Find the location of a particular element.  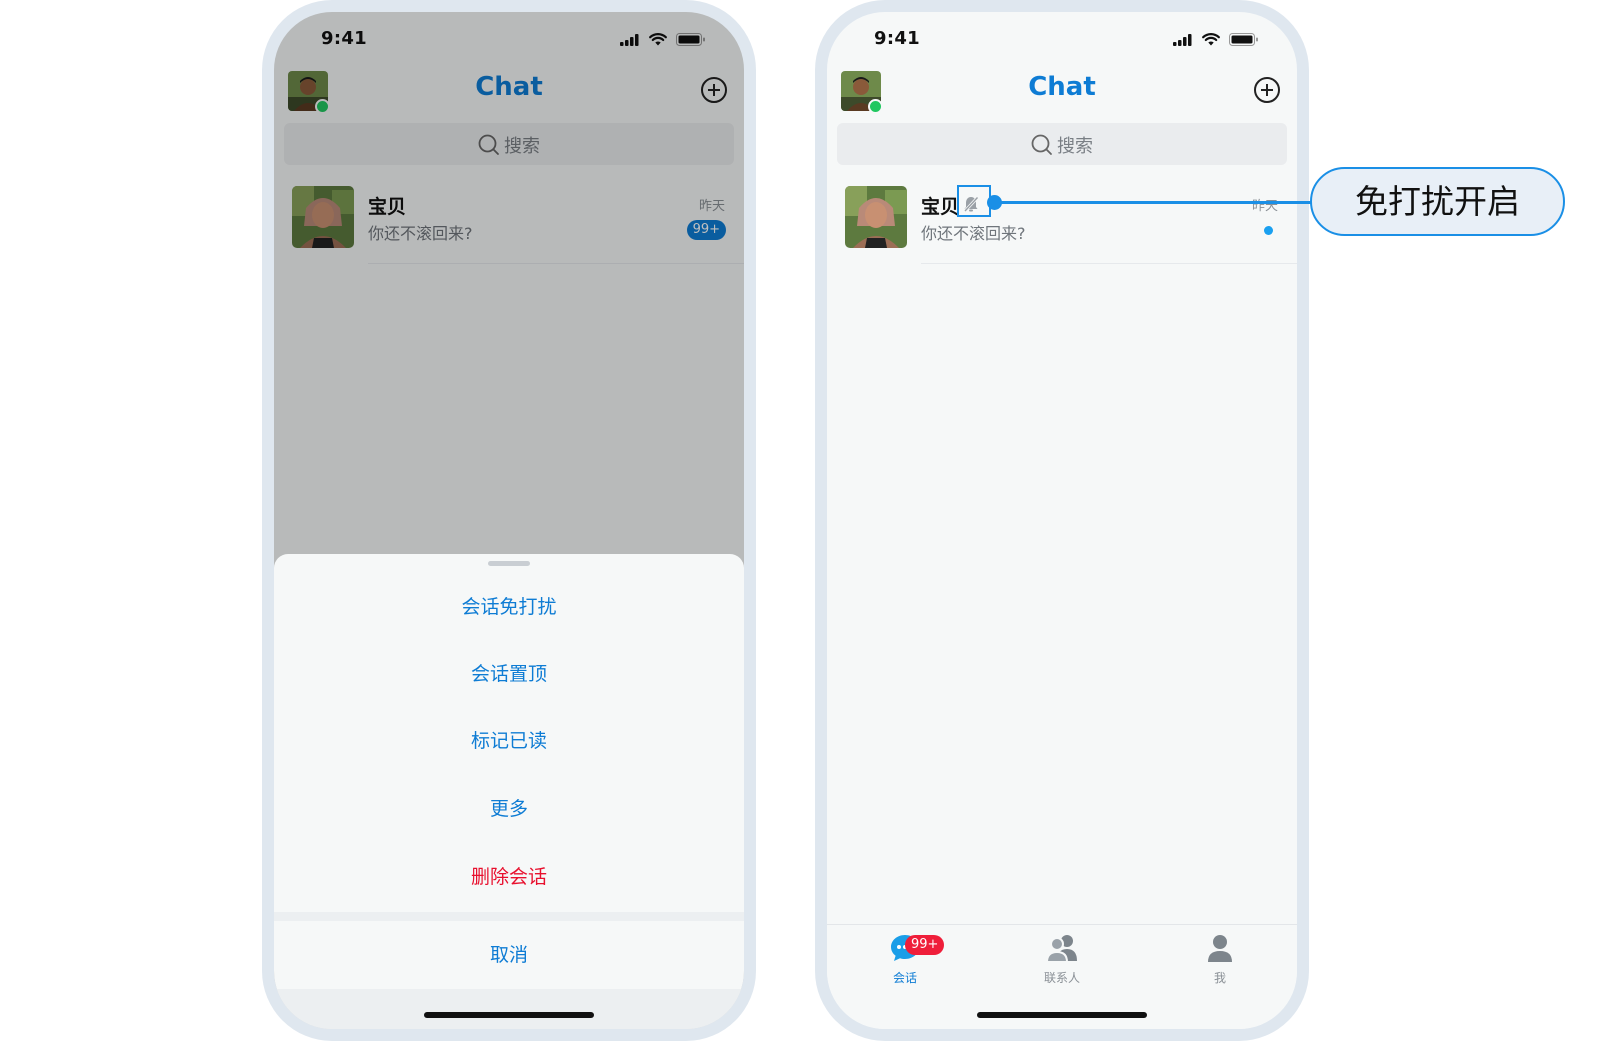

action-sheet: 会话免打扰 会话置顶 标记已读 更多 删除会话 取消 is located at coordinates (509, 791).